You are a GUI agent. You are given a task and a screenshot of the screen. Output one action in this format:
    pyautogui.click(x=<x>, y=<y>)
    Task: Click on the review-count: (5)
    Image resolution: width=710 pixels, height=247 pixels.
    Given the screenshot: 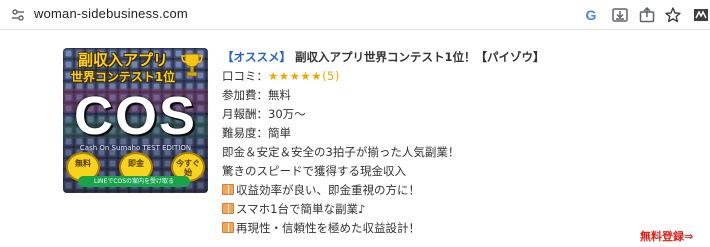 What is the action you would take?
    pyautogui.click(x=331, y=76)
    